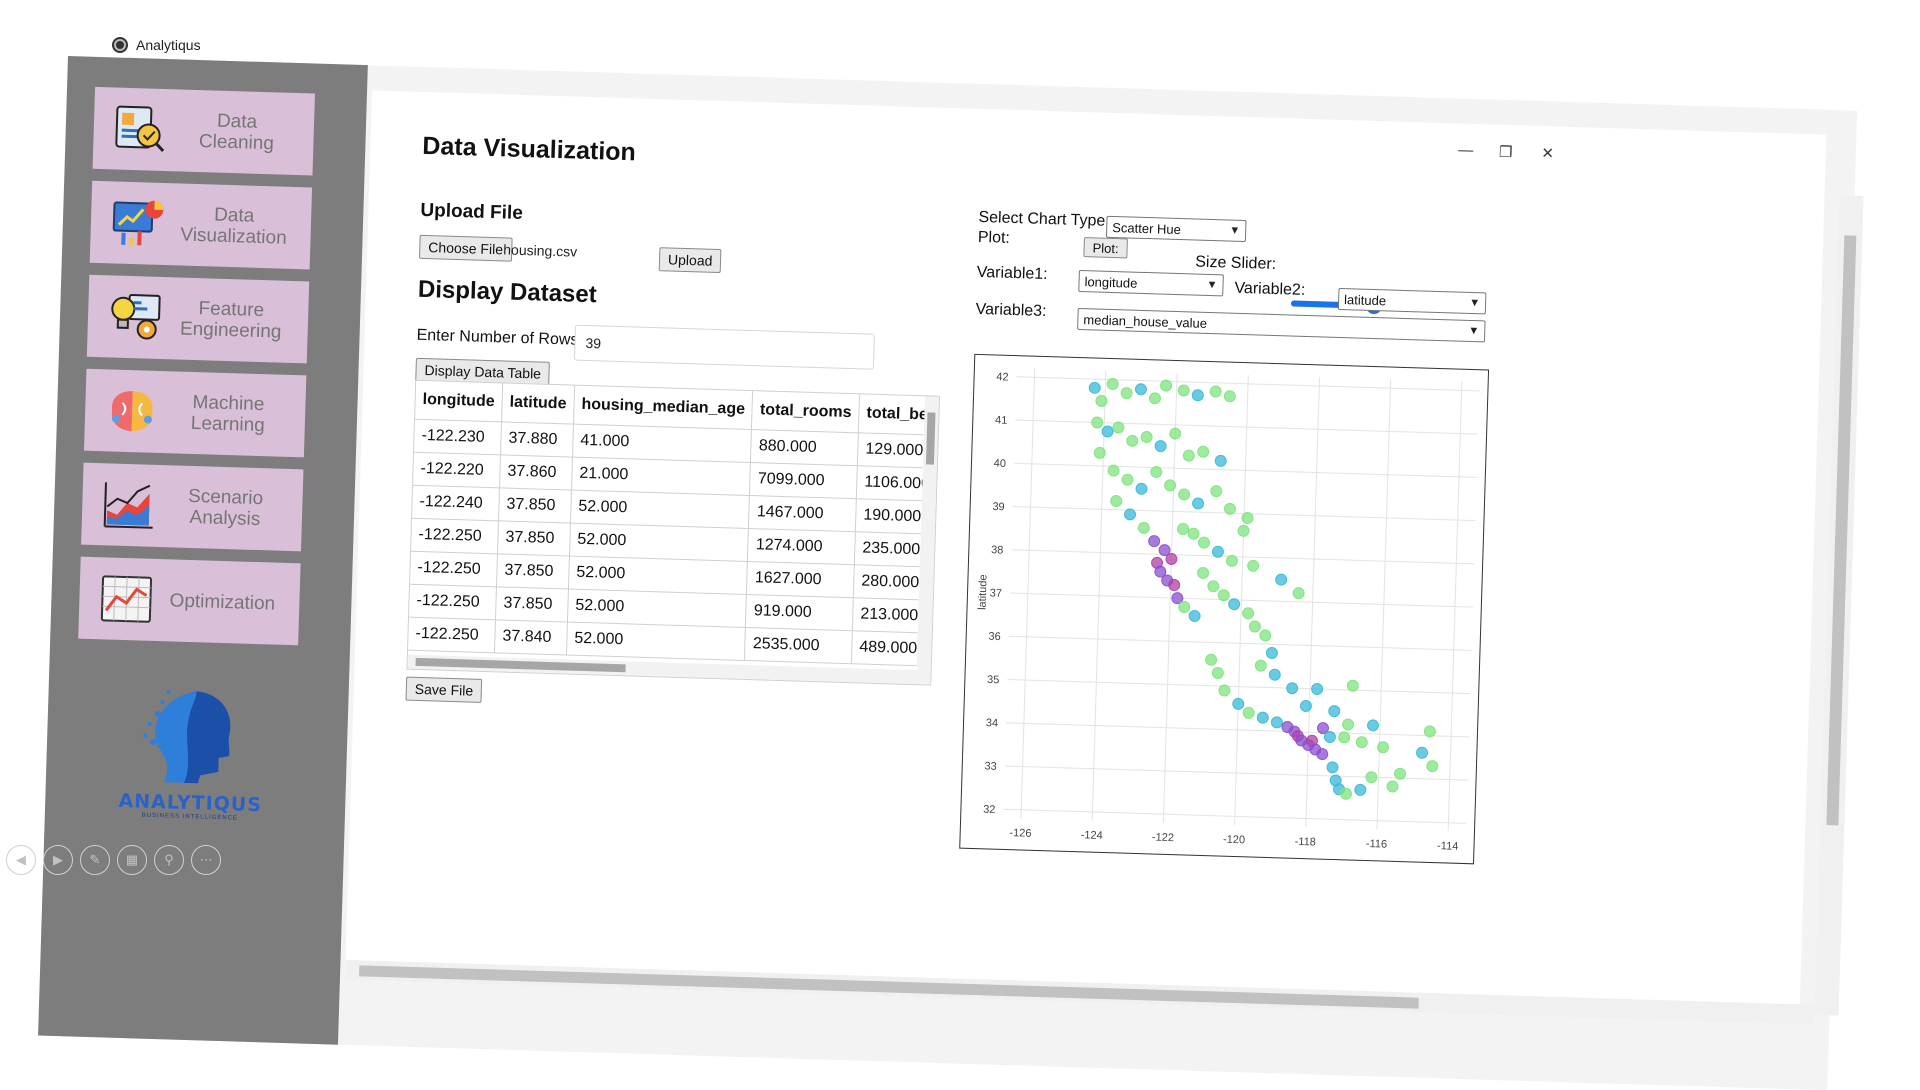  What do you see at coordinates (189, 601) in the screenshot?
I see `sidebar-item-optimization: Optimization` at bounding box center [189, 601].